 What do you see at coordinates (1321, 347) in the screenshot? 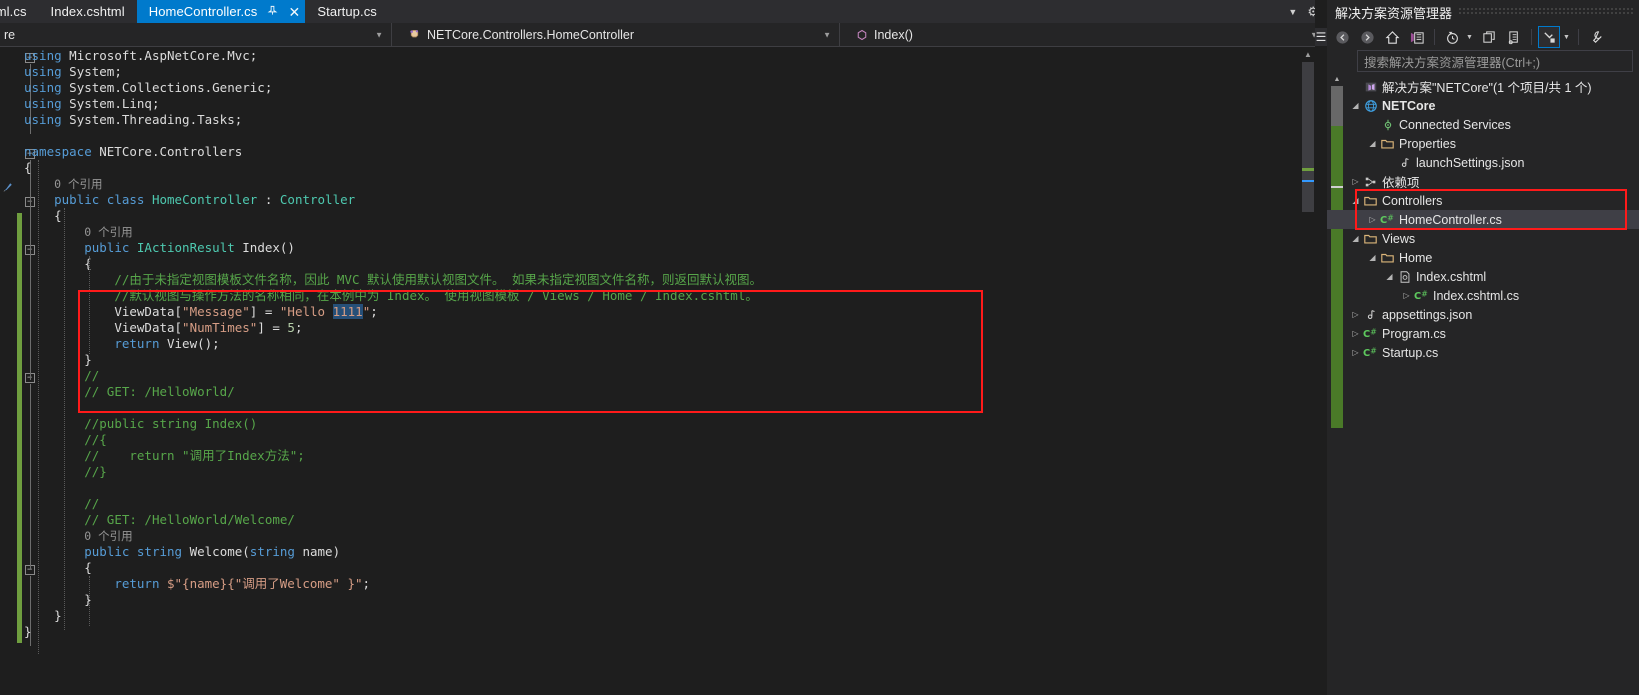
I see `editor-splitter: ☰` at bounding box center [1321, 347].